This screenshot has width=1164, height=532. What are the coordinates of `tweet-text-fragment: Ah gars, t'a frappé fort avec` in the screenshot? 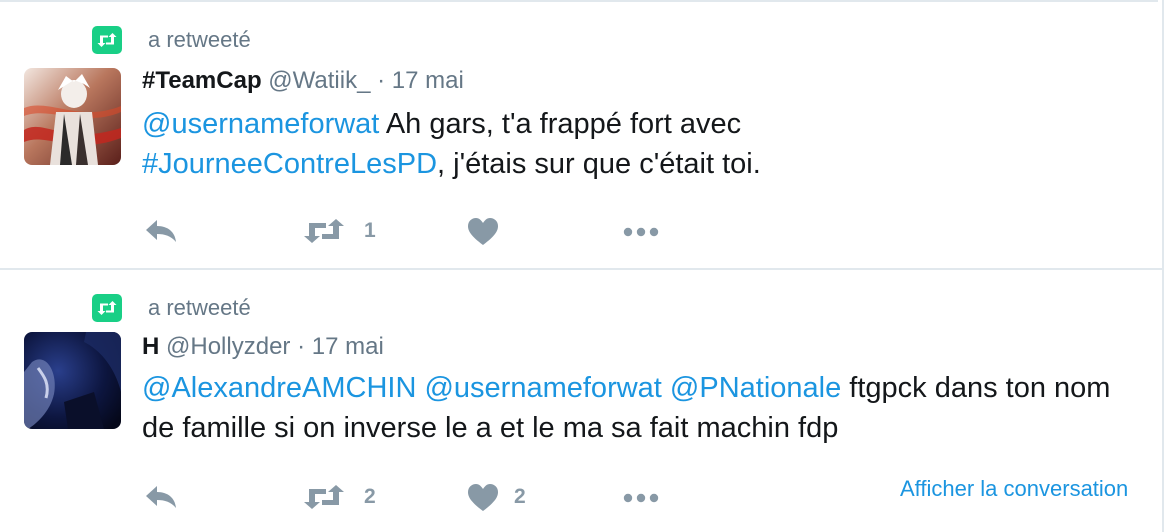 It's located at (560, 124).